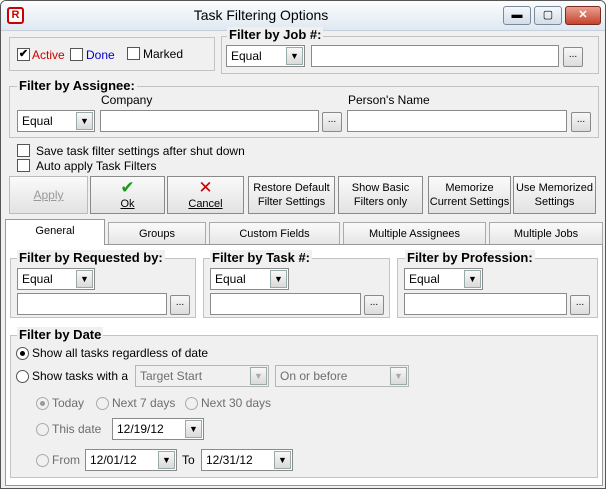 The height and width of the screenshot is (489, 606). I want to click on from-label: From, so click(66, 460).